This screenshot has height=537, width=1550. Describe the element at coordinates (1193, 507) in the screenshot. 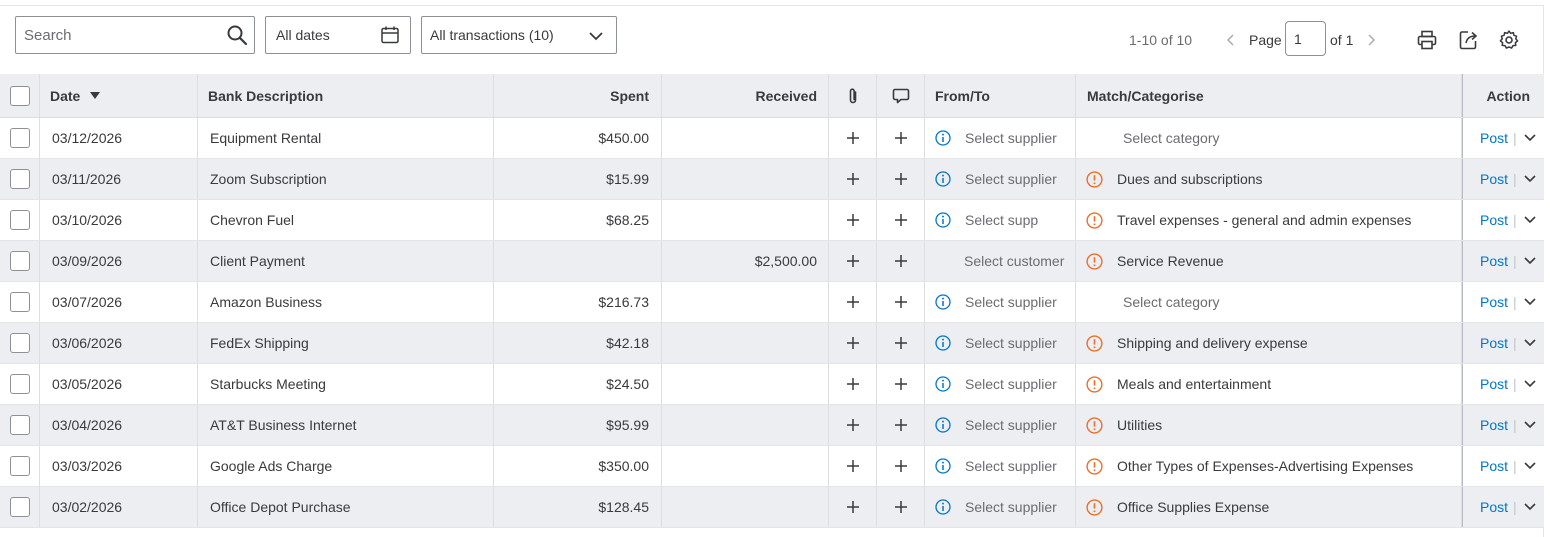

I see `category-select: Office Supplies Expense` at that location.